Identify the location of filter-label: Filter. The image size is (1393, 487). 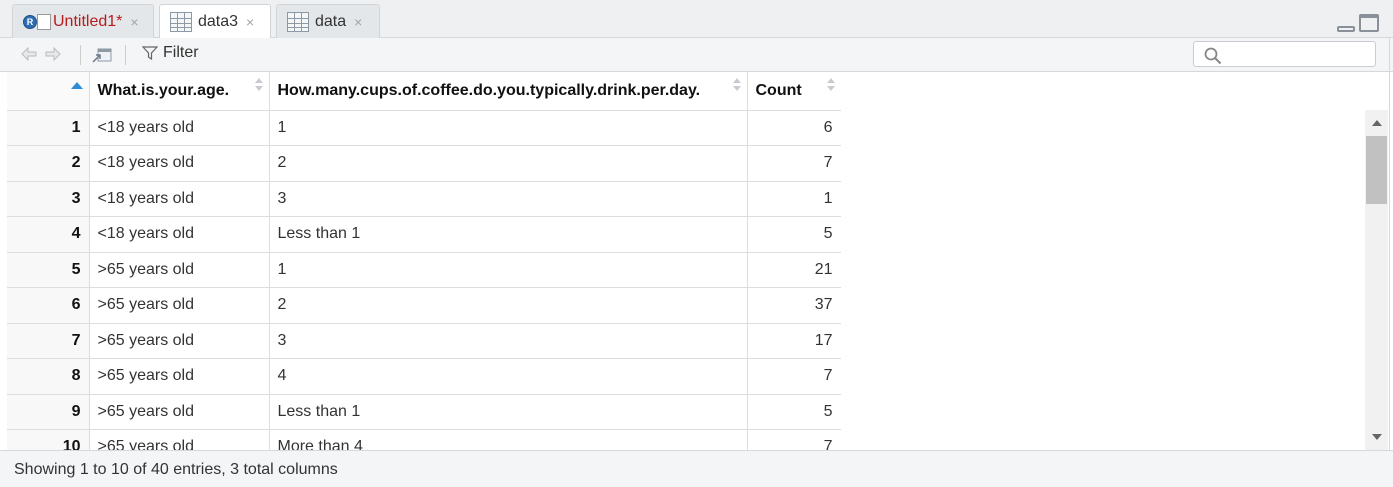
(181, 52).